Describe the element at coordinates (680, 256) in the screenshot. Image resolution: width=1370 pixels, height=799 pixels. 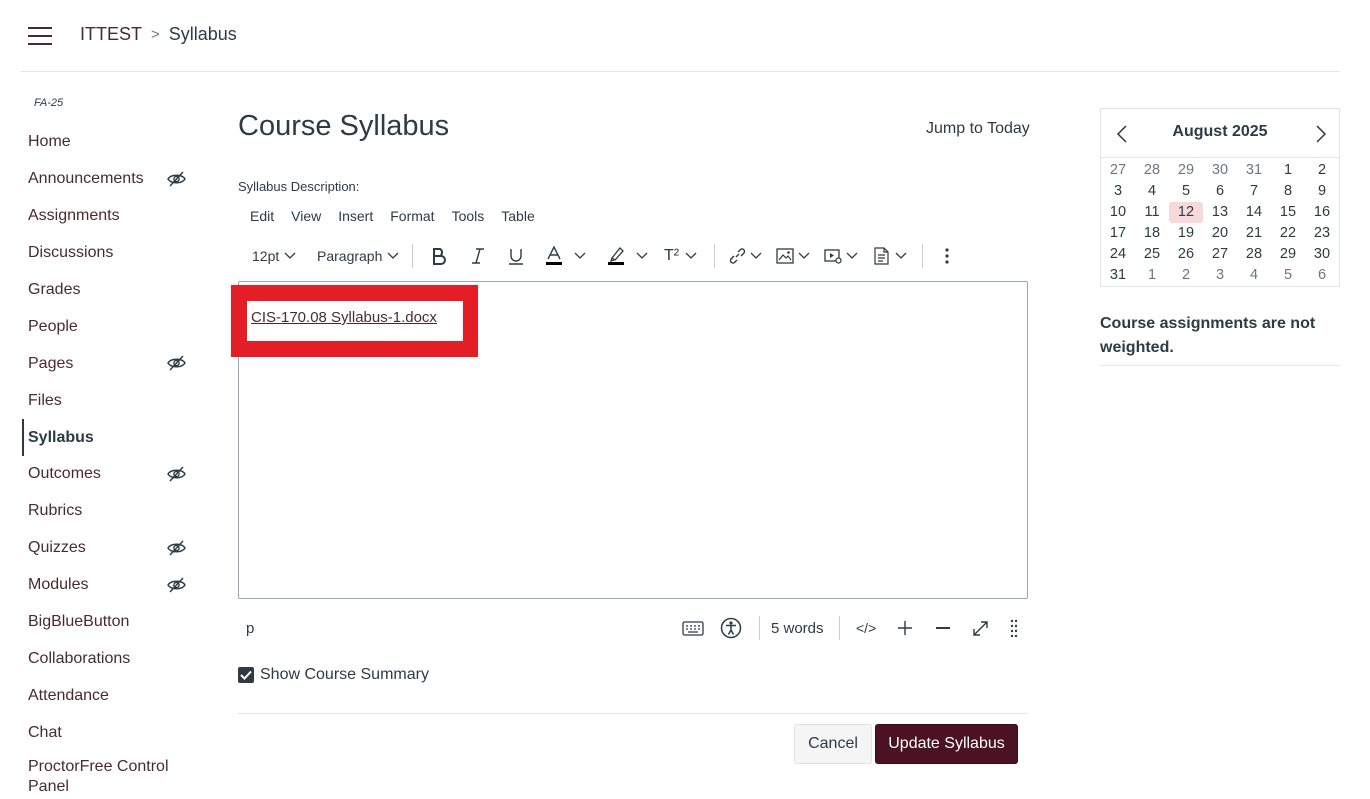
I see `superscript-button: T²` at that location.